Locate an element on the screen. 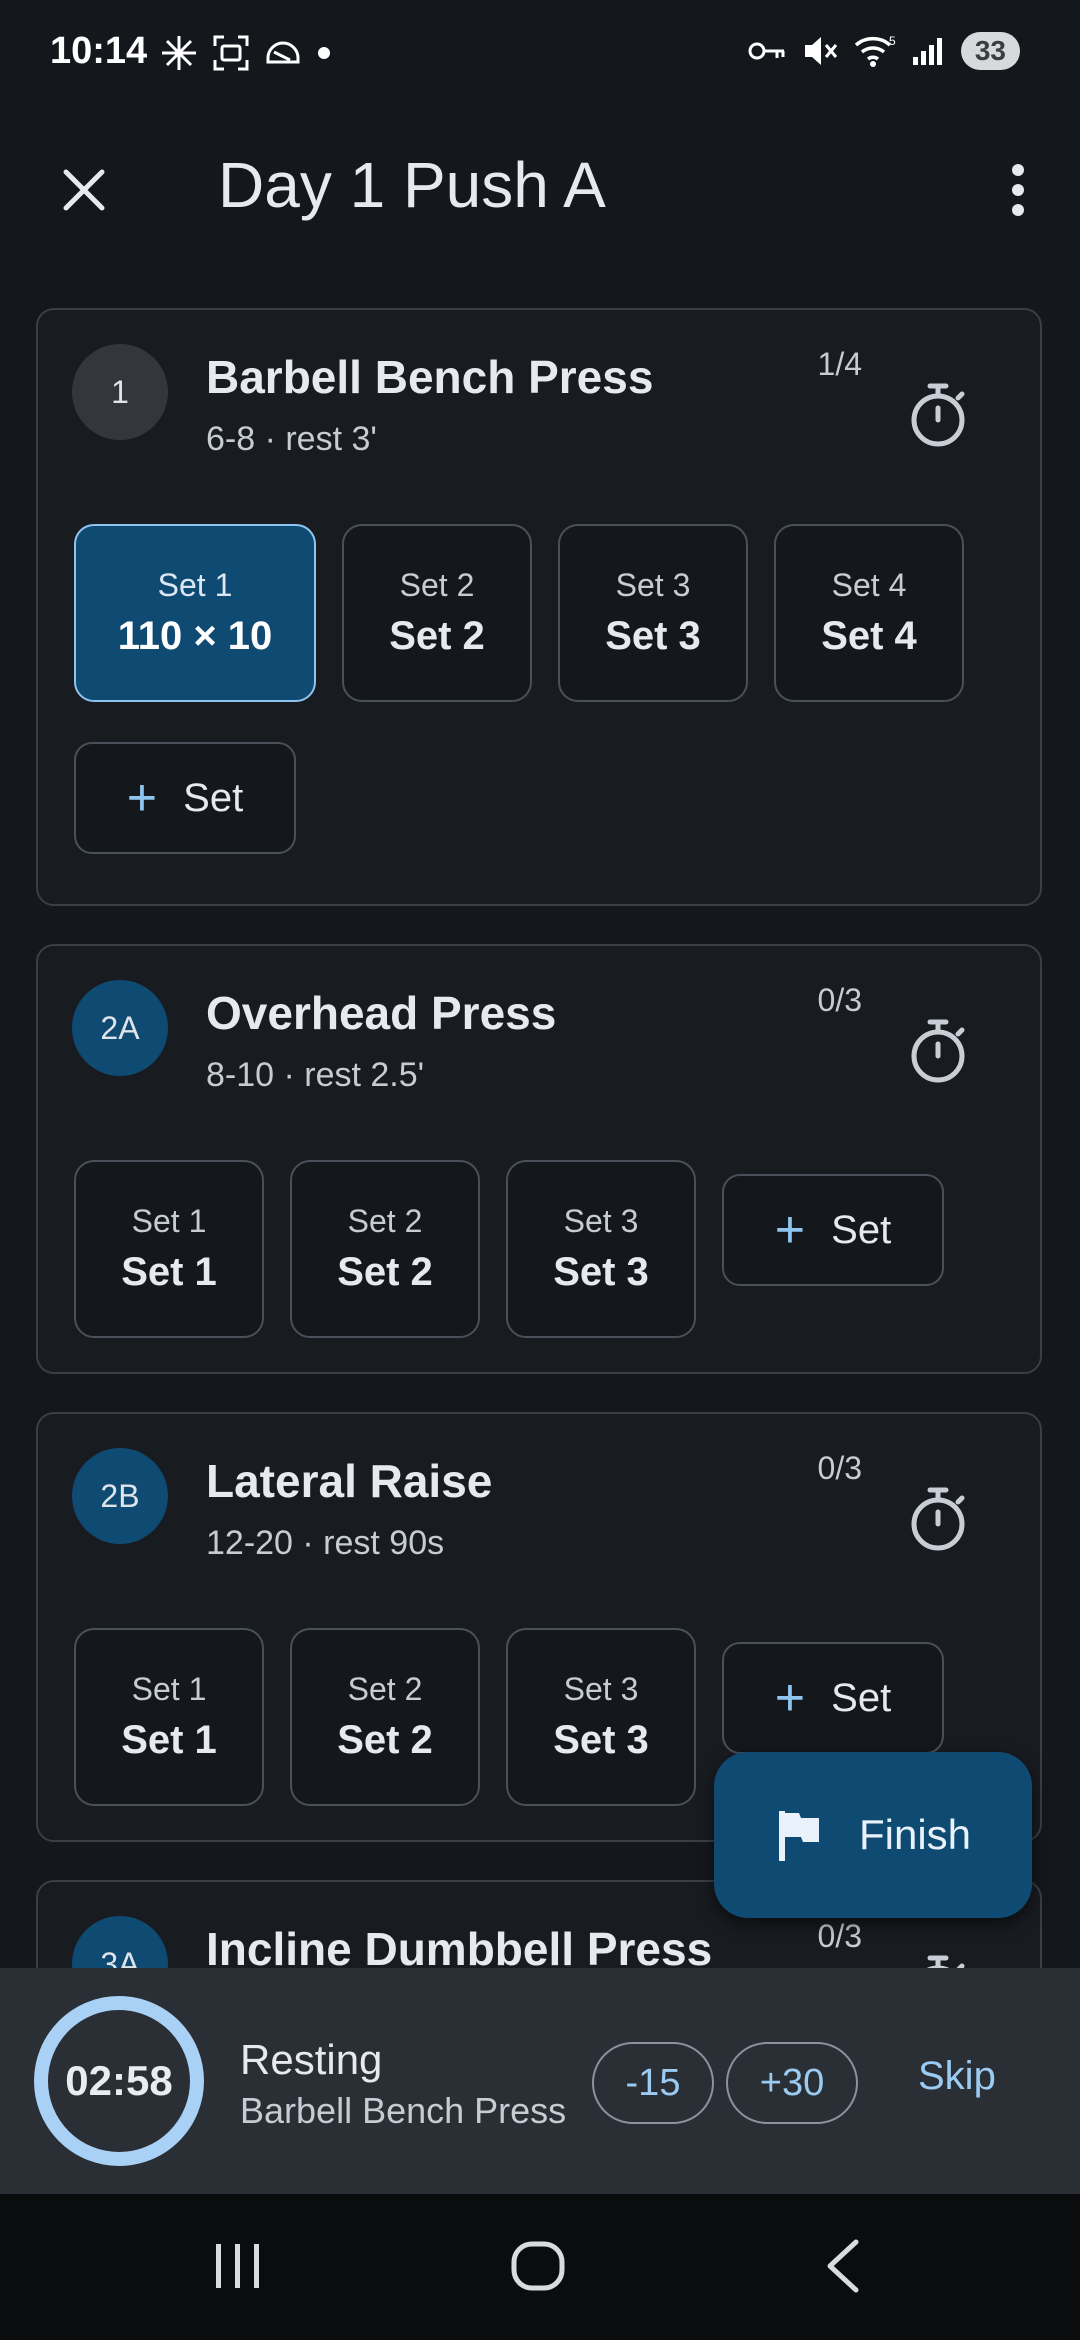  exercise-badge: 2A is located at coordinates (120, 1028).